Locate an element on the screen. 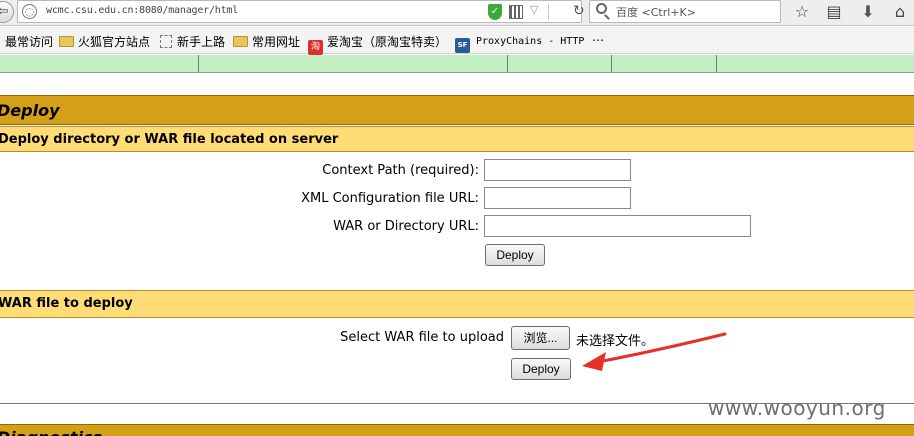 This screenshot has width=914, height=436. annotation-arrow is located at coordinates (654, 351).